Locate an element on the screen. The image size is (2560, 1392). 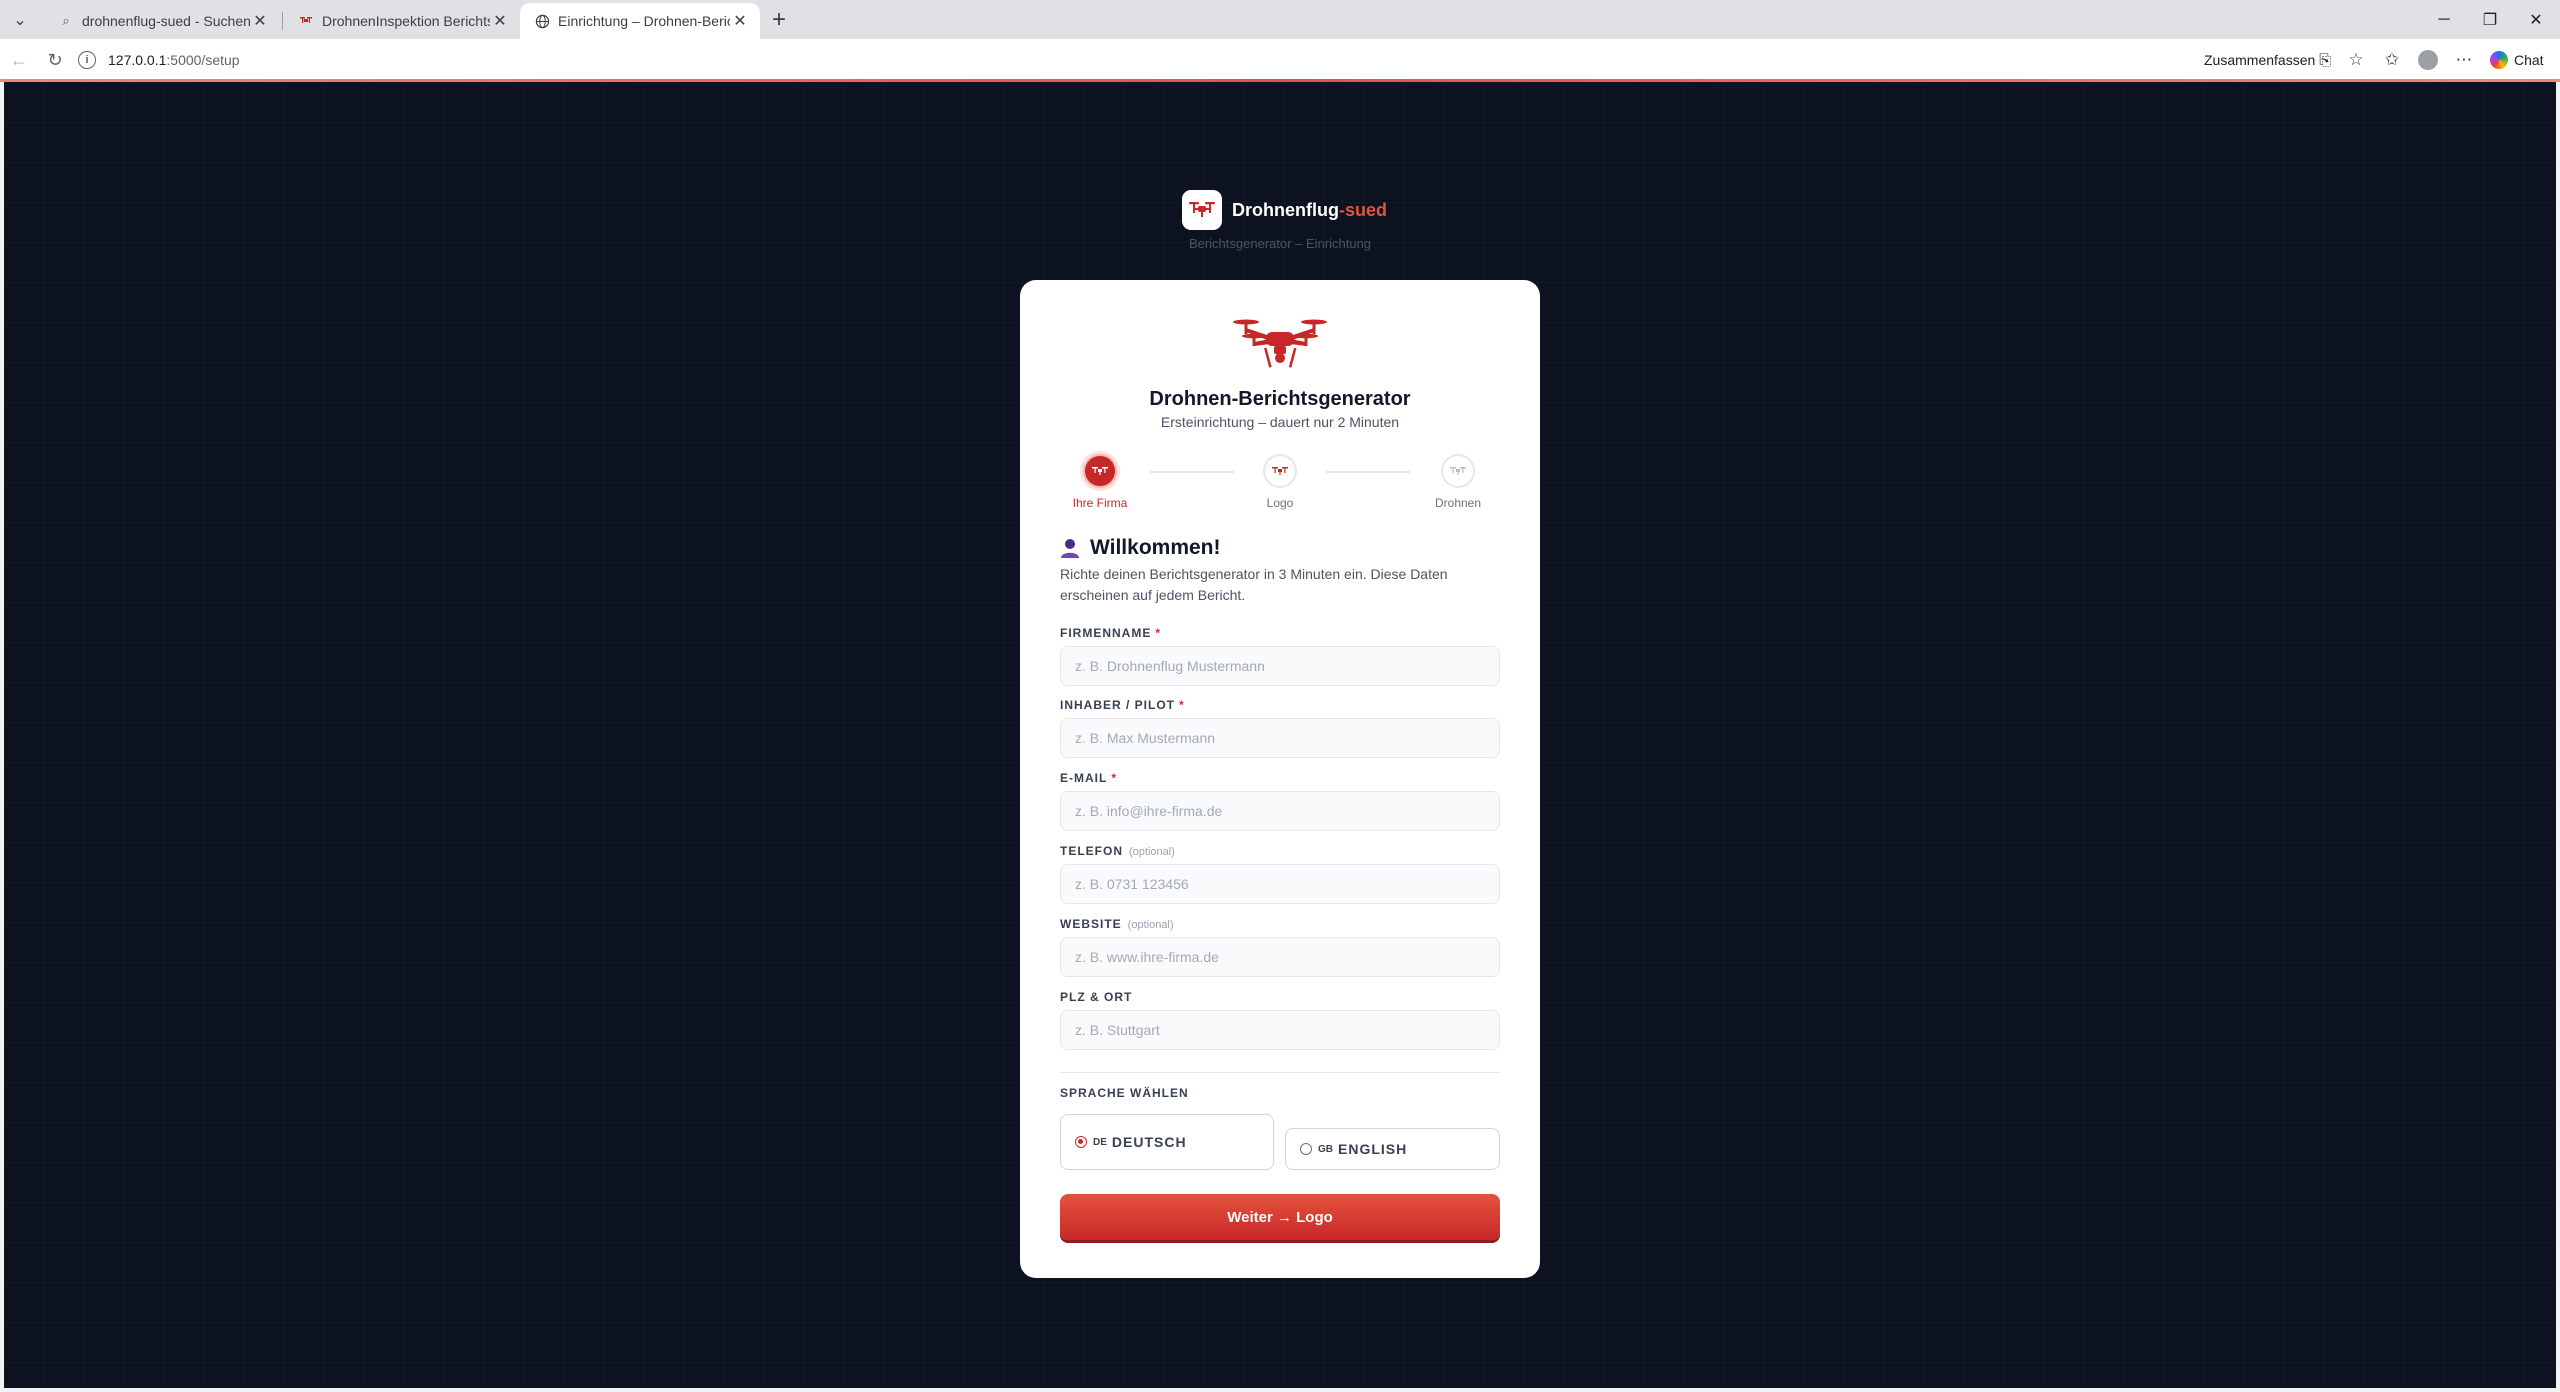
language-option-label: DEUTSCH is located at coordinates (1149, 1142).